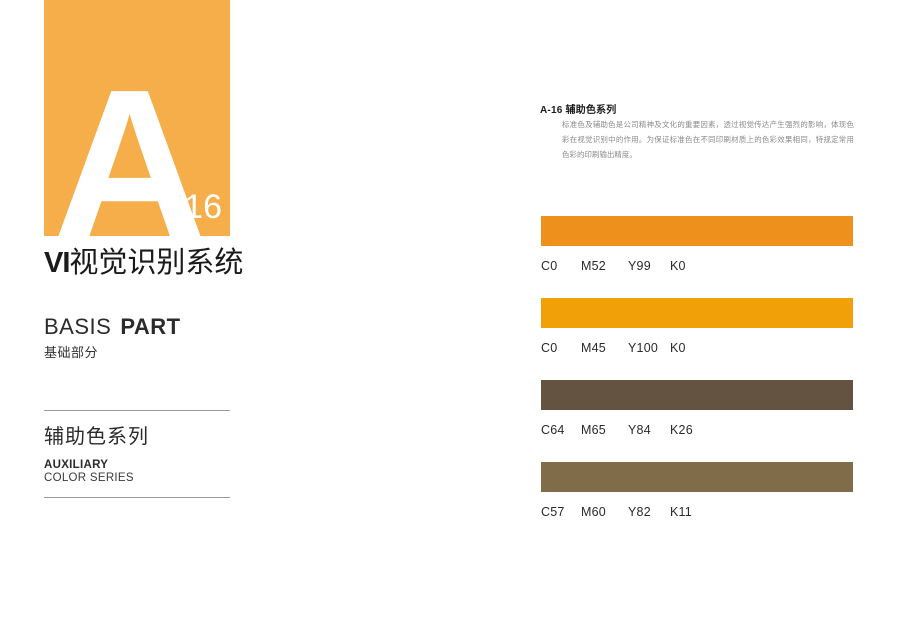 Image resolution: width=900 pixels, height=637 pixels. What do you see at coordinates (697, 430) in the screenshot?
I see `cmyk-label: C64 M65 Y84 K26` at bounding box center [697, 430].